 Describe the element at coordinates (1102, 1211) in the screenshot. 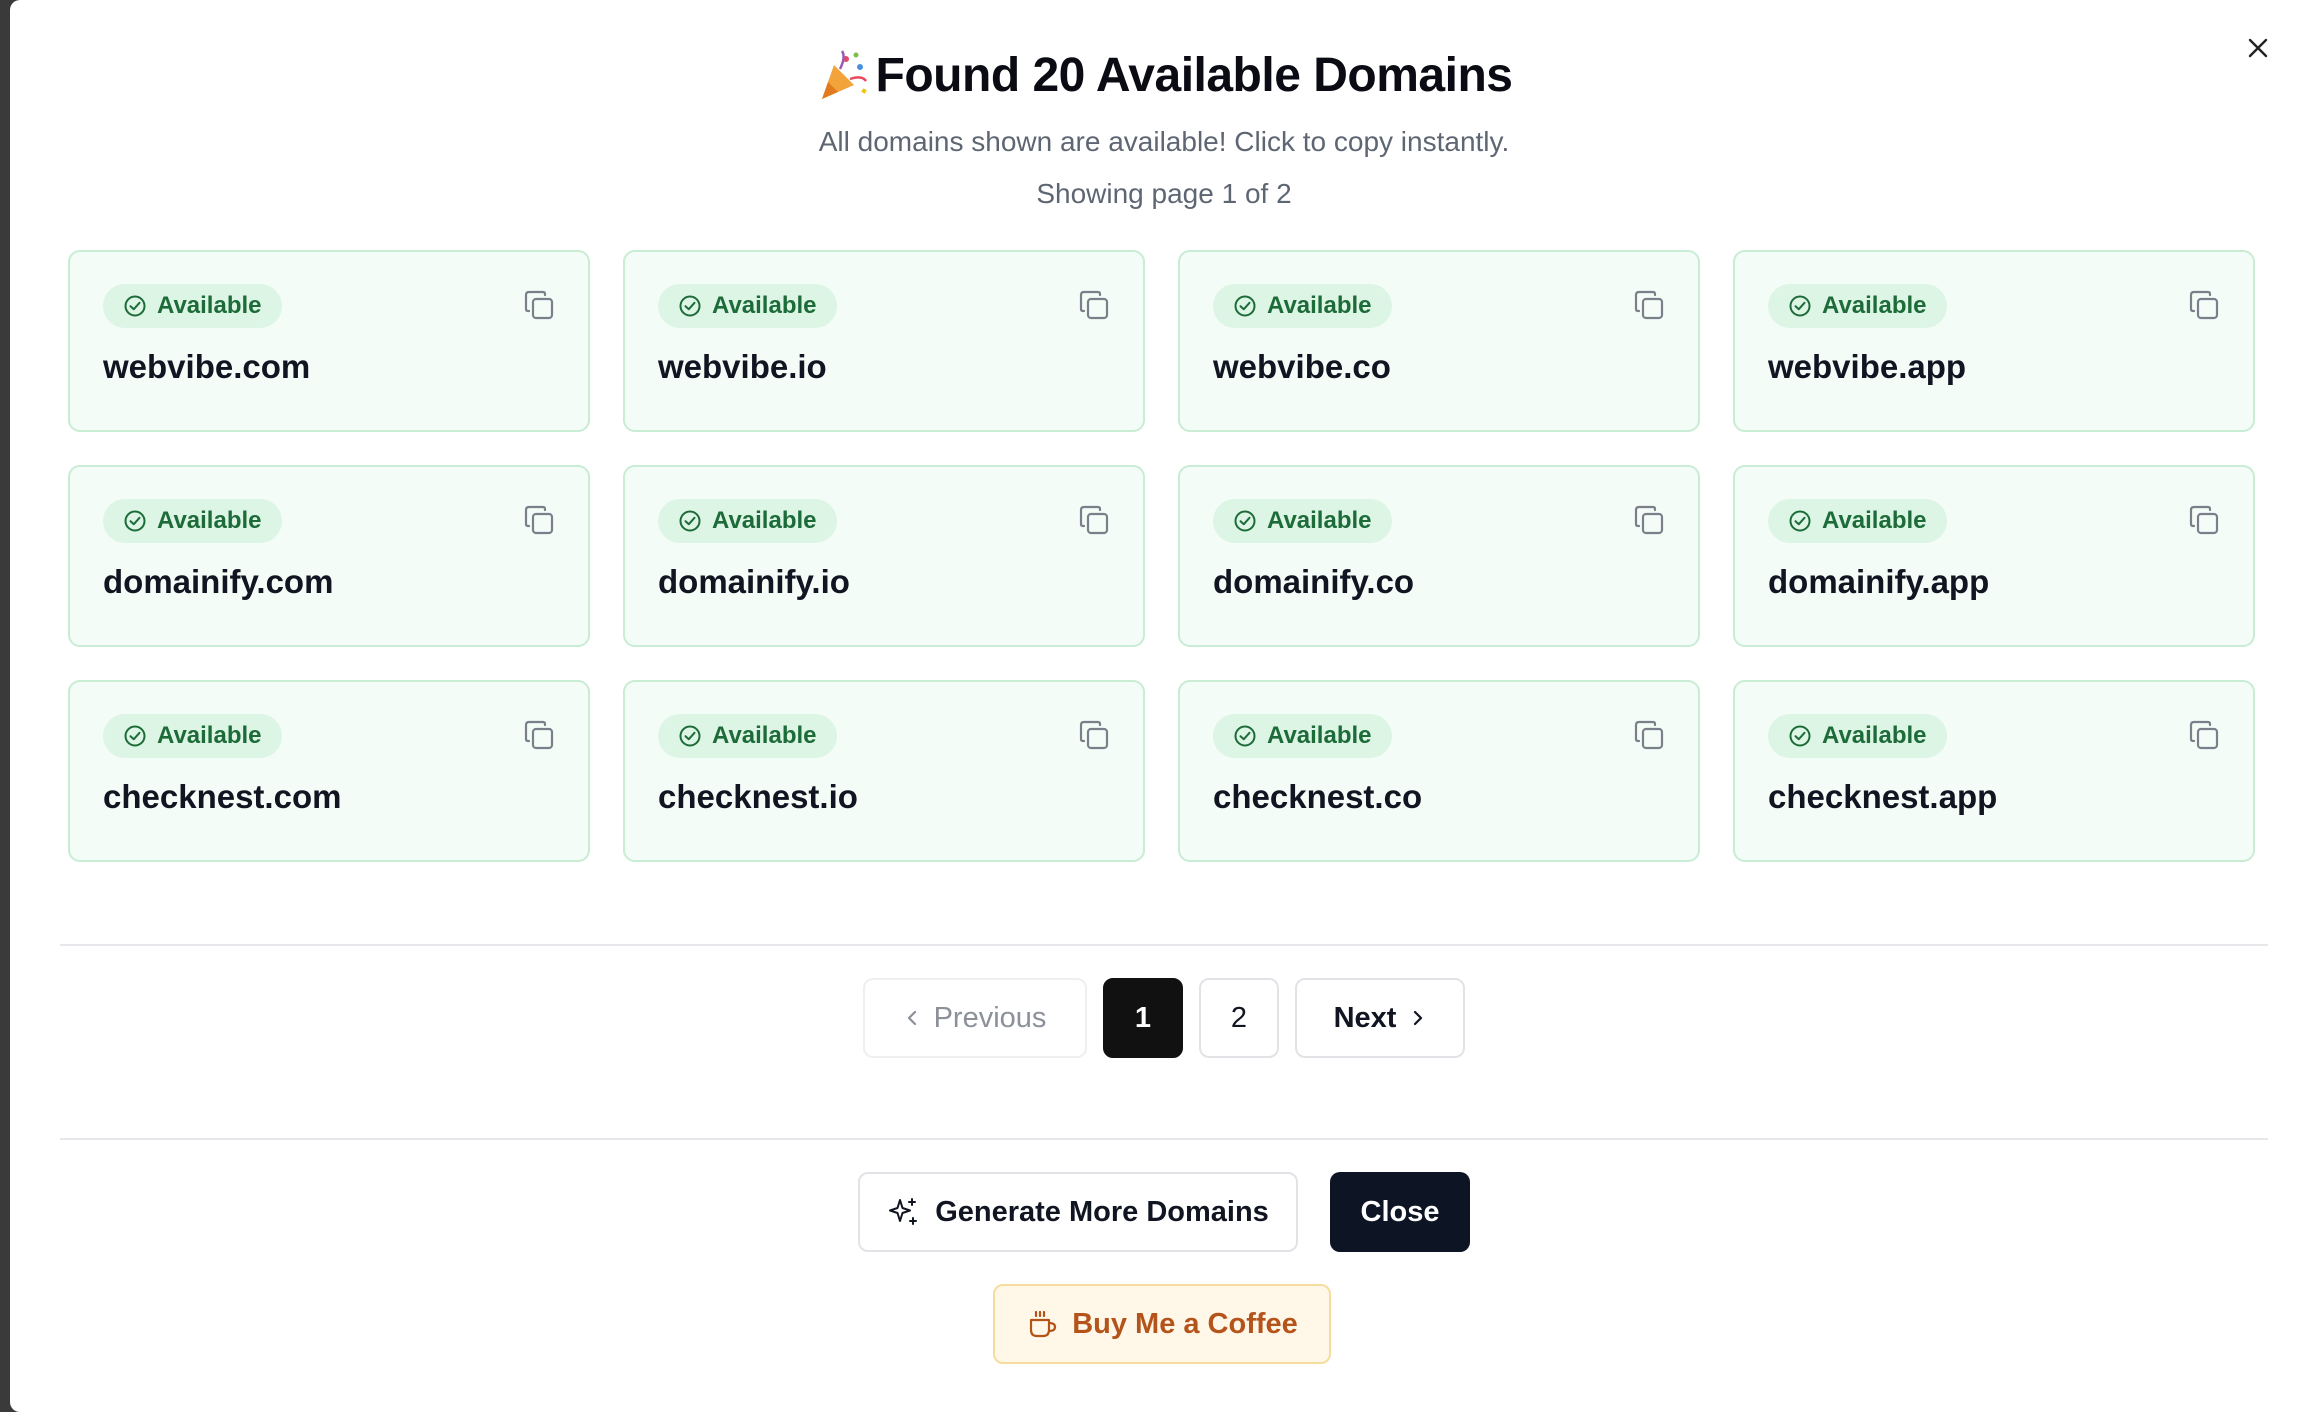

I see `generate-label: Generate More Domains` at that location.